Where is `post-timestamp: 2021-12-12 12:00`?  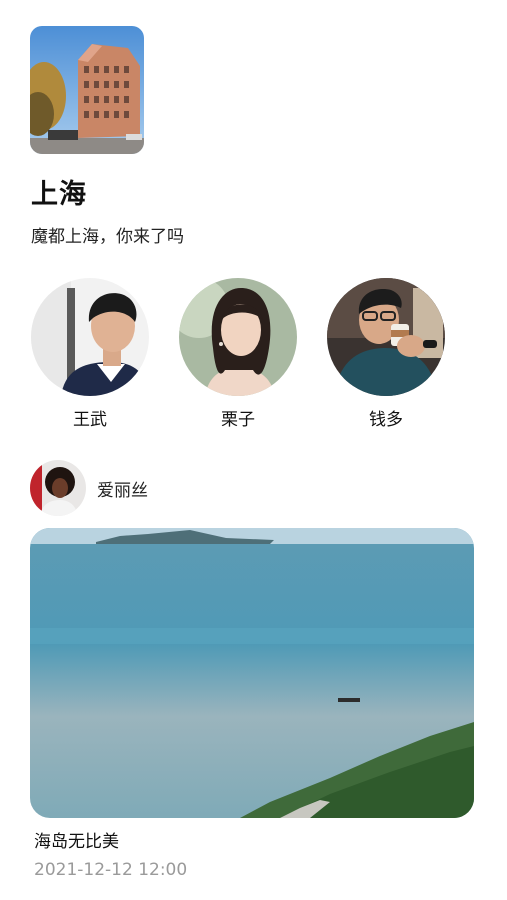
post-timestamp: 2021-12-12 12:00 is located at coordinates (111, 870).